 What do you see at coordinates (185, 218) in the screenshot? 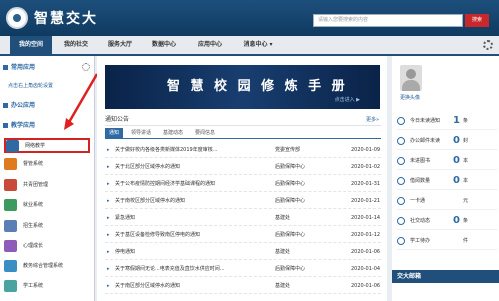
I see `row-title: 紧急通知` at bounding box center [185, 218].